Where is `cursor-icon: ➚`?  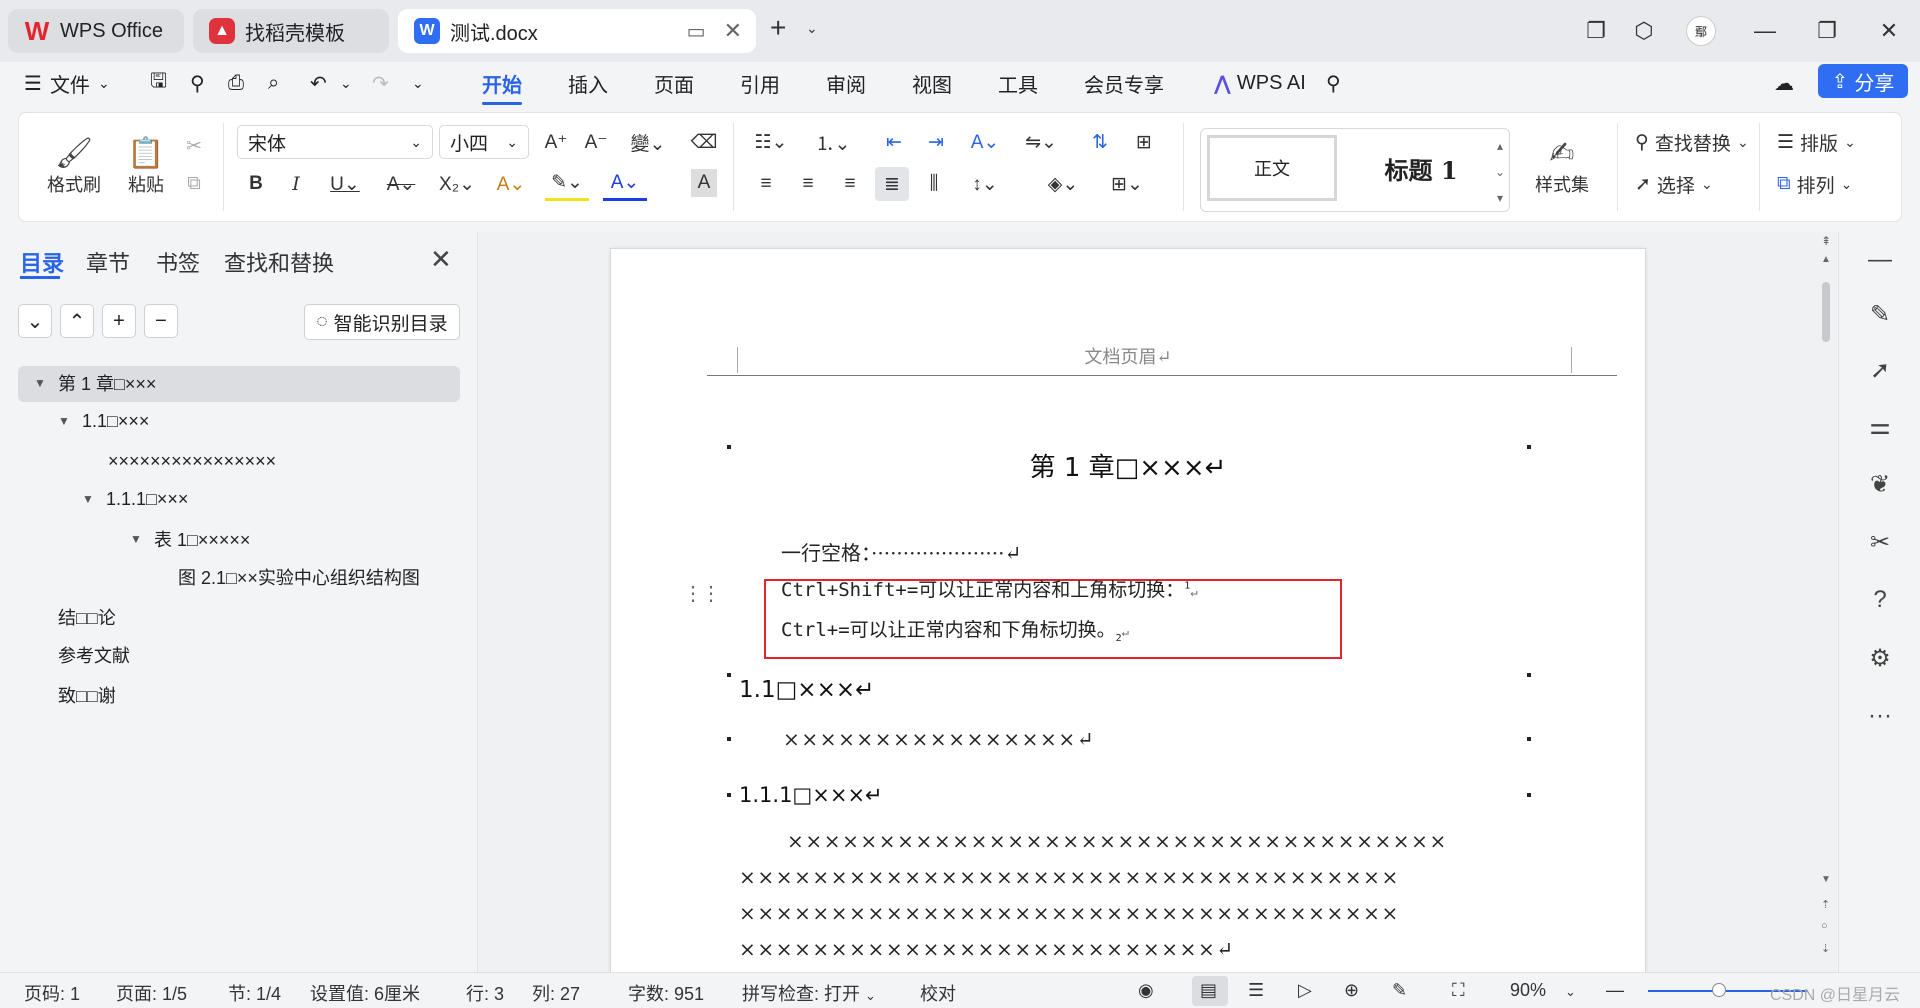 cursor-icon: ➚ is located at coordinates (1879, 370).